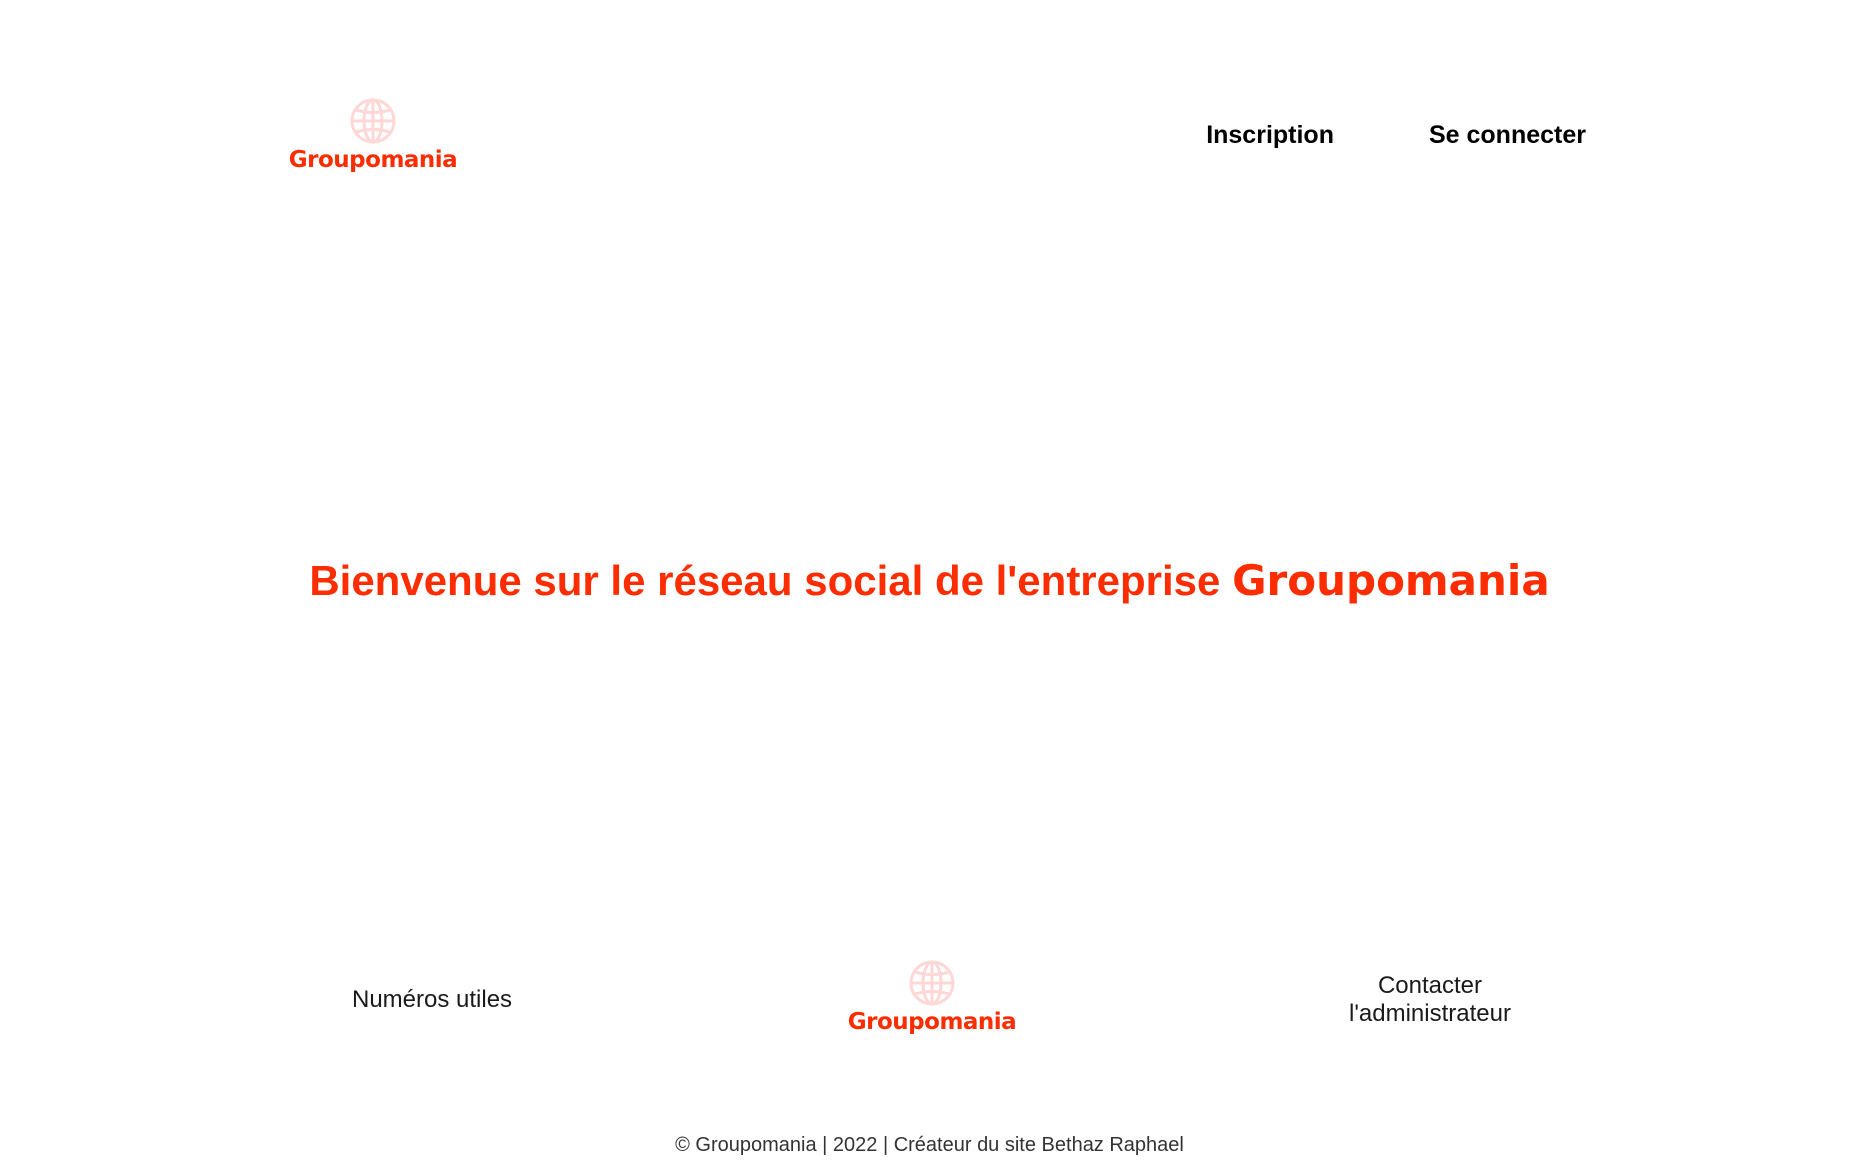  Describe the element at coordinates (1396, 135) in the screenshot. I see `main-nav: Inscription Se connecter` at that location.